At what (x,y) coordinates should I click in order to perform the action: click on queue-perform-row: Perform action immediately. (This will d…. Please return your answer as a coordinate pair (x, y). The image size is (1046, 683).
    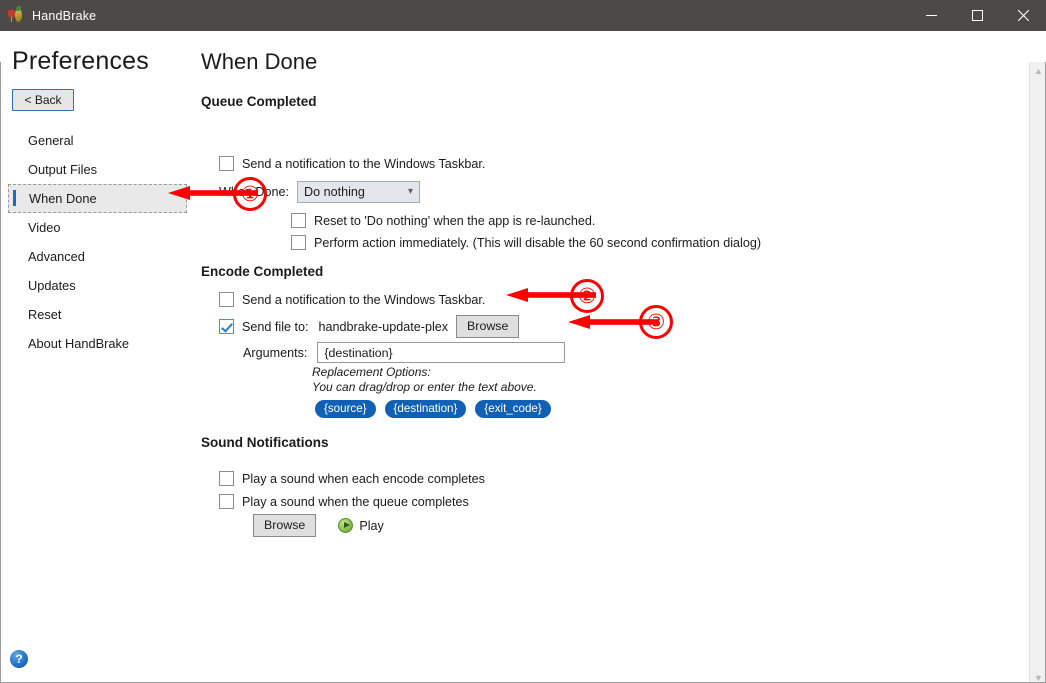
    Looking at the image, I should click on (526, 242).